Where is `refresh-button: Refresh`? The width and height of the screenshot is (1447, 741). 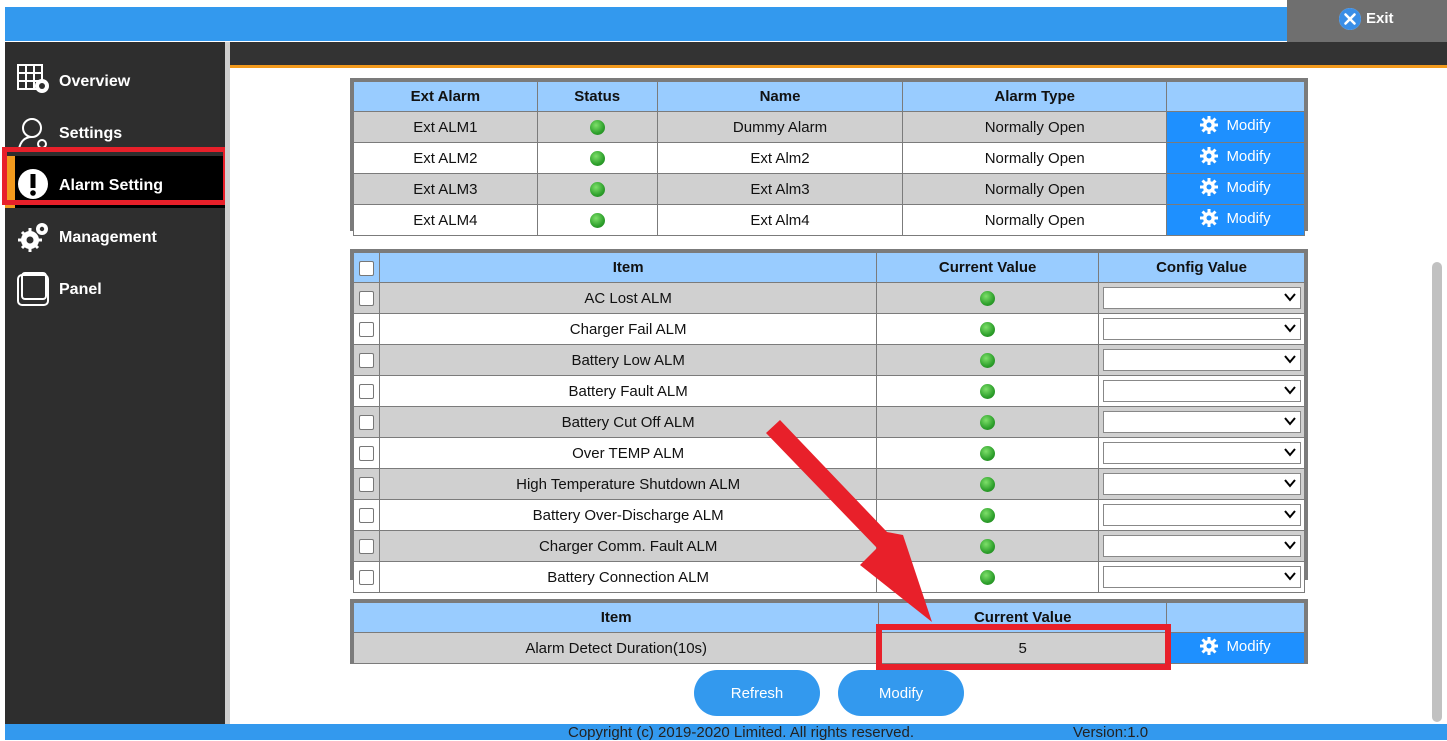
refresh-button: Refresh is located at coordinates (757, 693).